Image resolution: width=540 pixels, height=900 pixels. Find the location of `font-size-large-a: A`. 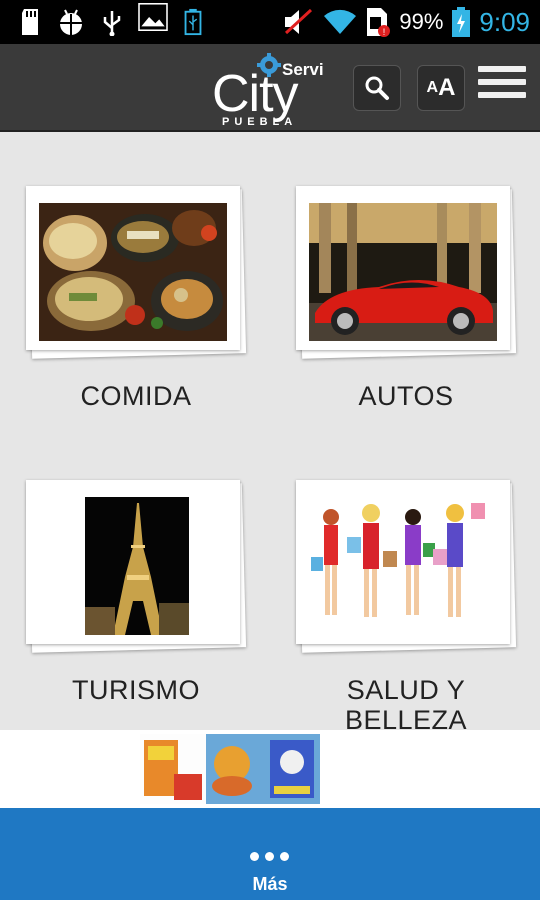

font-size-large-a: A is located at coordinates (447, 87).